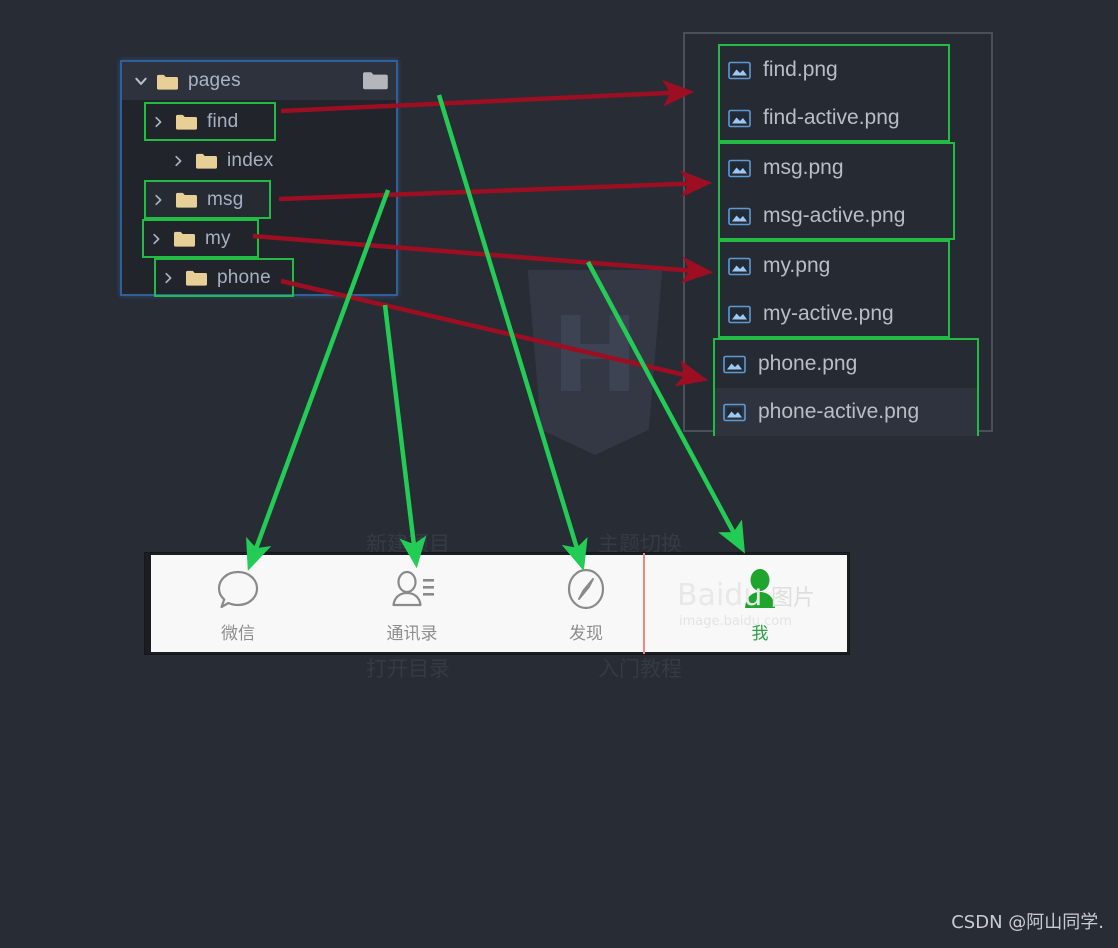 The width and height of the screenshot is (1118, 948). I want to click on tab-label: 微信, so click(238, 633).